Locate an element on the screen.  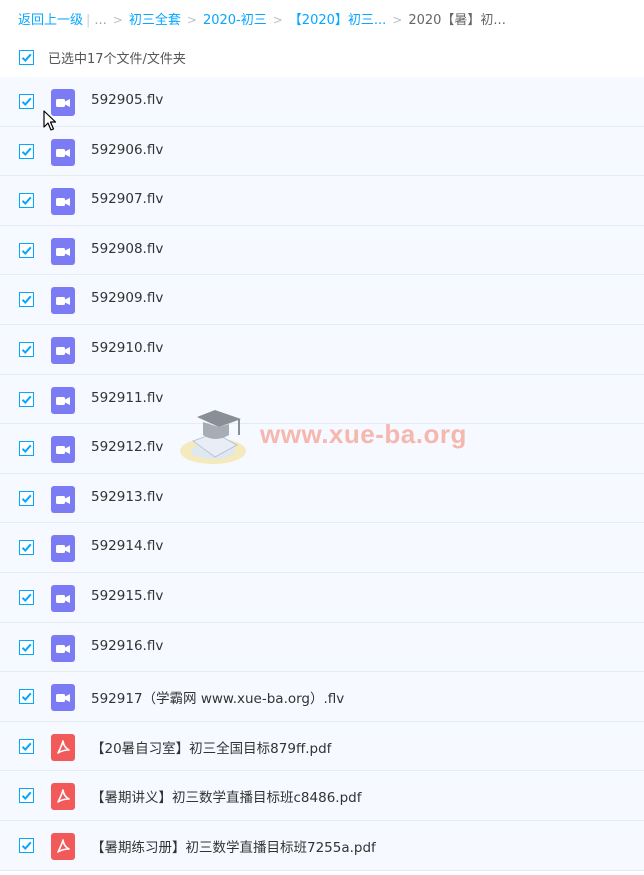
file-row: 592910.flv is located at coordinates (322, 349).